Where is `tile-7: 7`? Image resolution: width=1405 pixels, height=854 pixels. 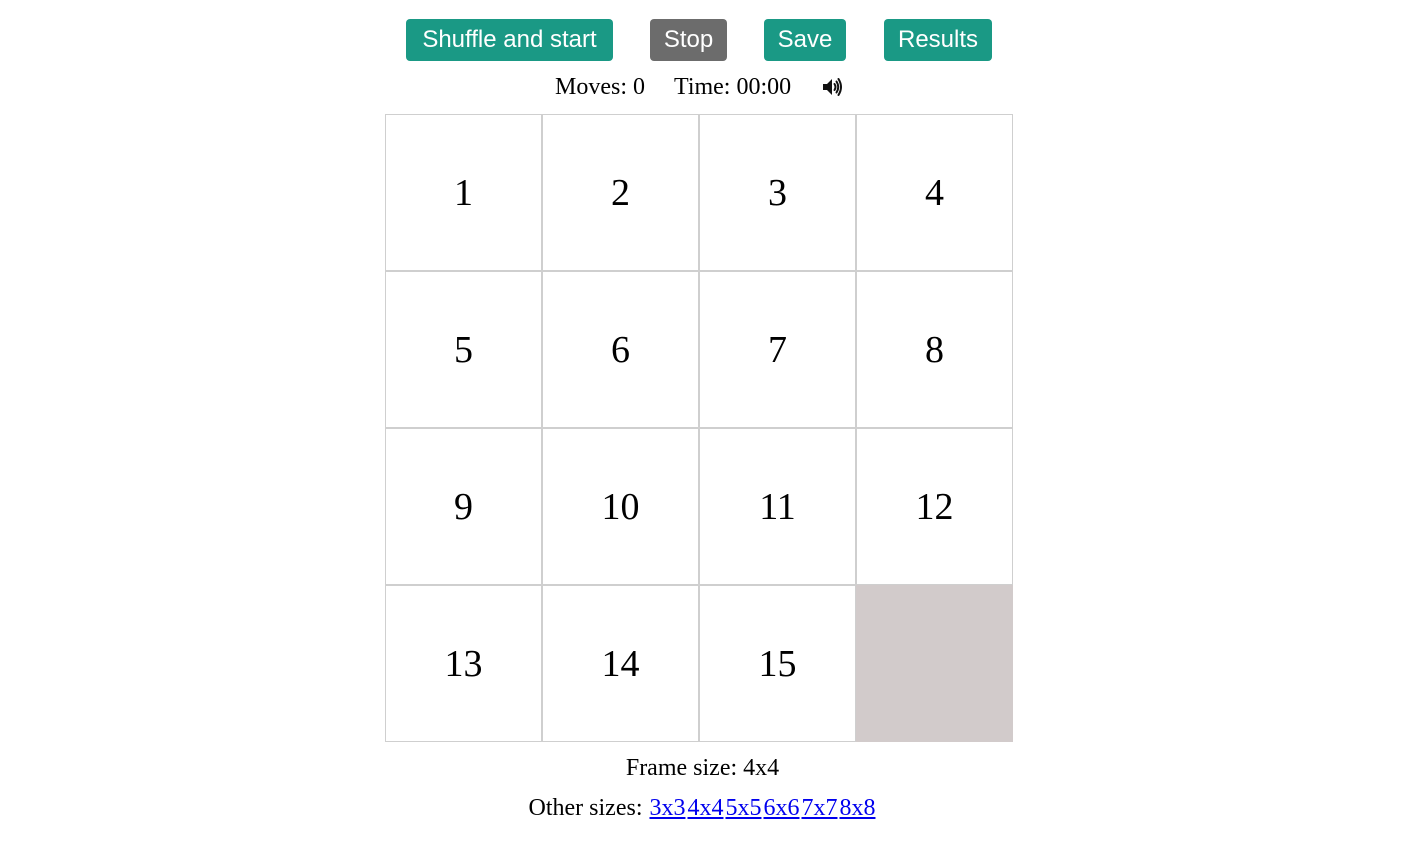
tile-7: 7 is located at coordinates (777, 349).